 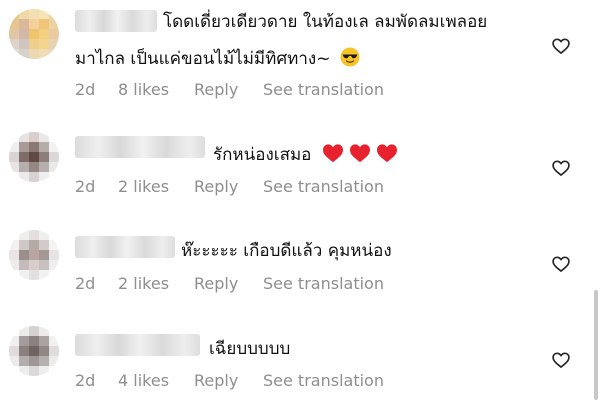 I want to click on comment-text-line: รักหน่องเสมอ, so click(x=262, y=155).